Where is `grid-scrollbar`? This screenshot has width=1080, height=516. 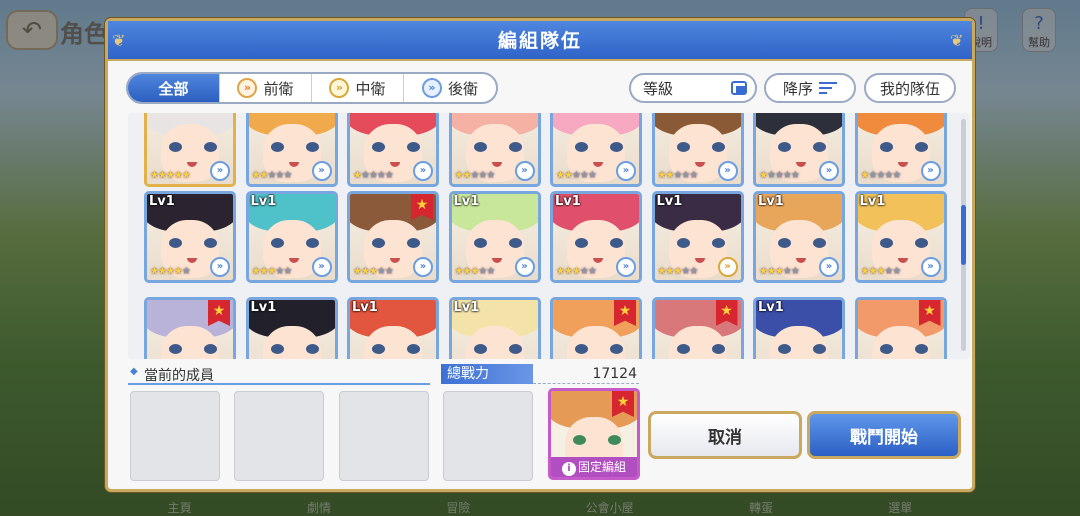 grid-scrollbar is located at coordinates (963, 235).